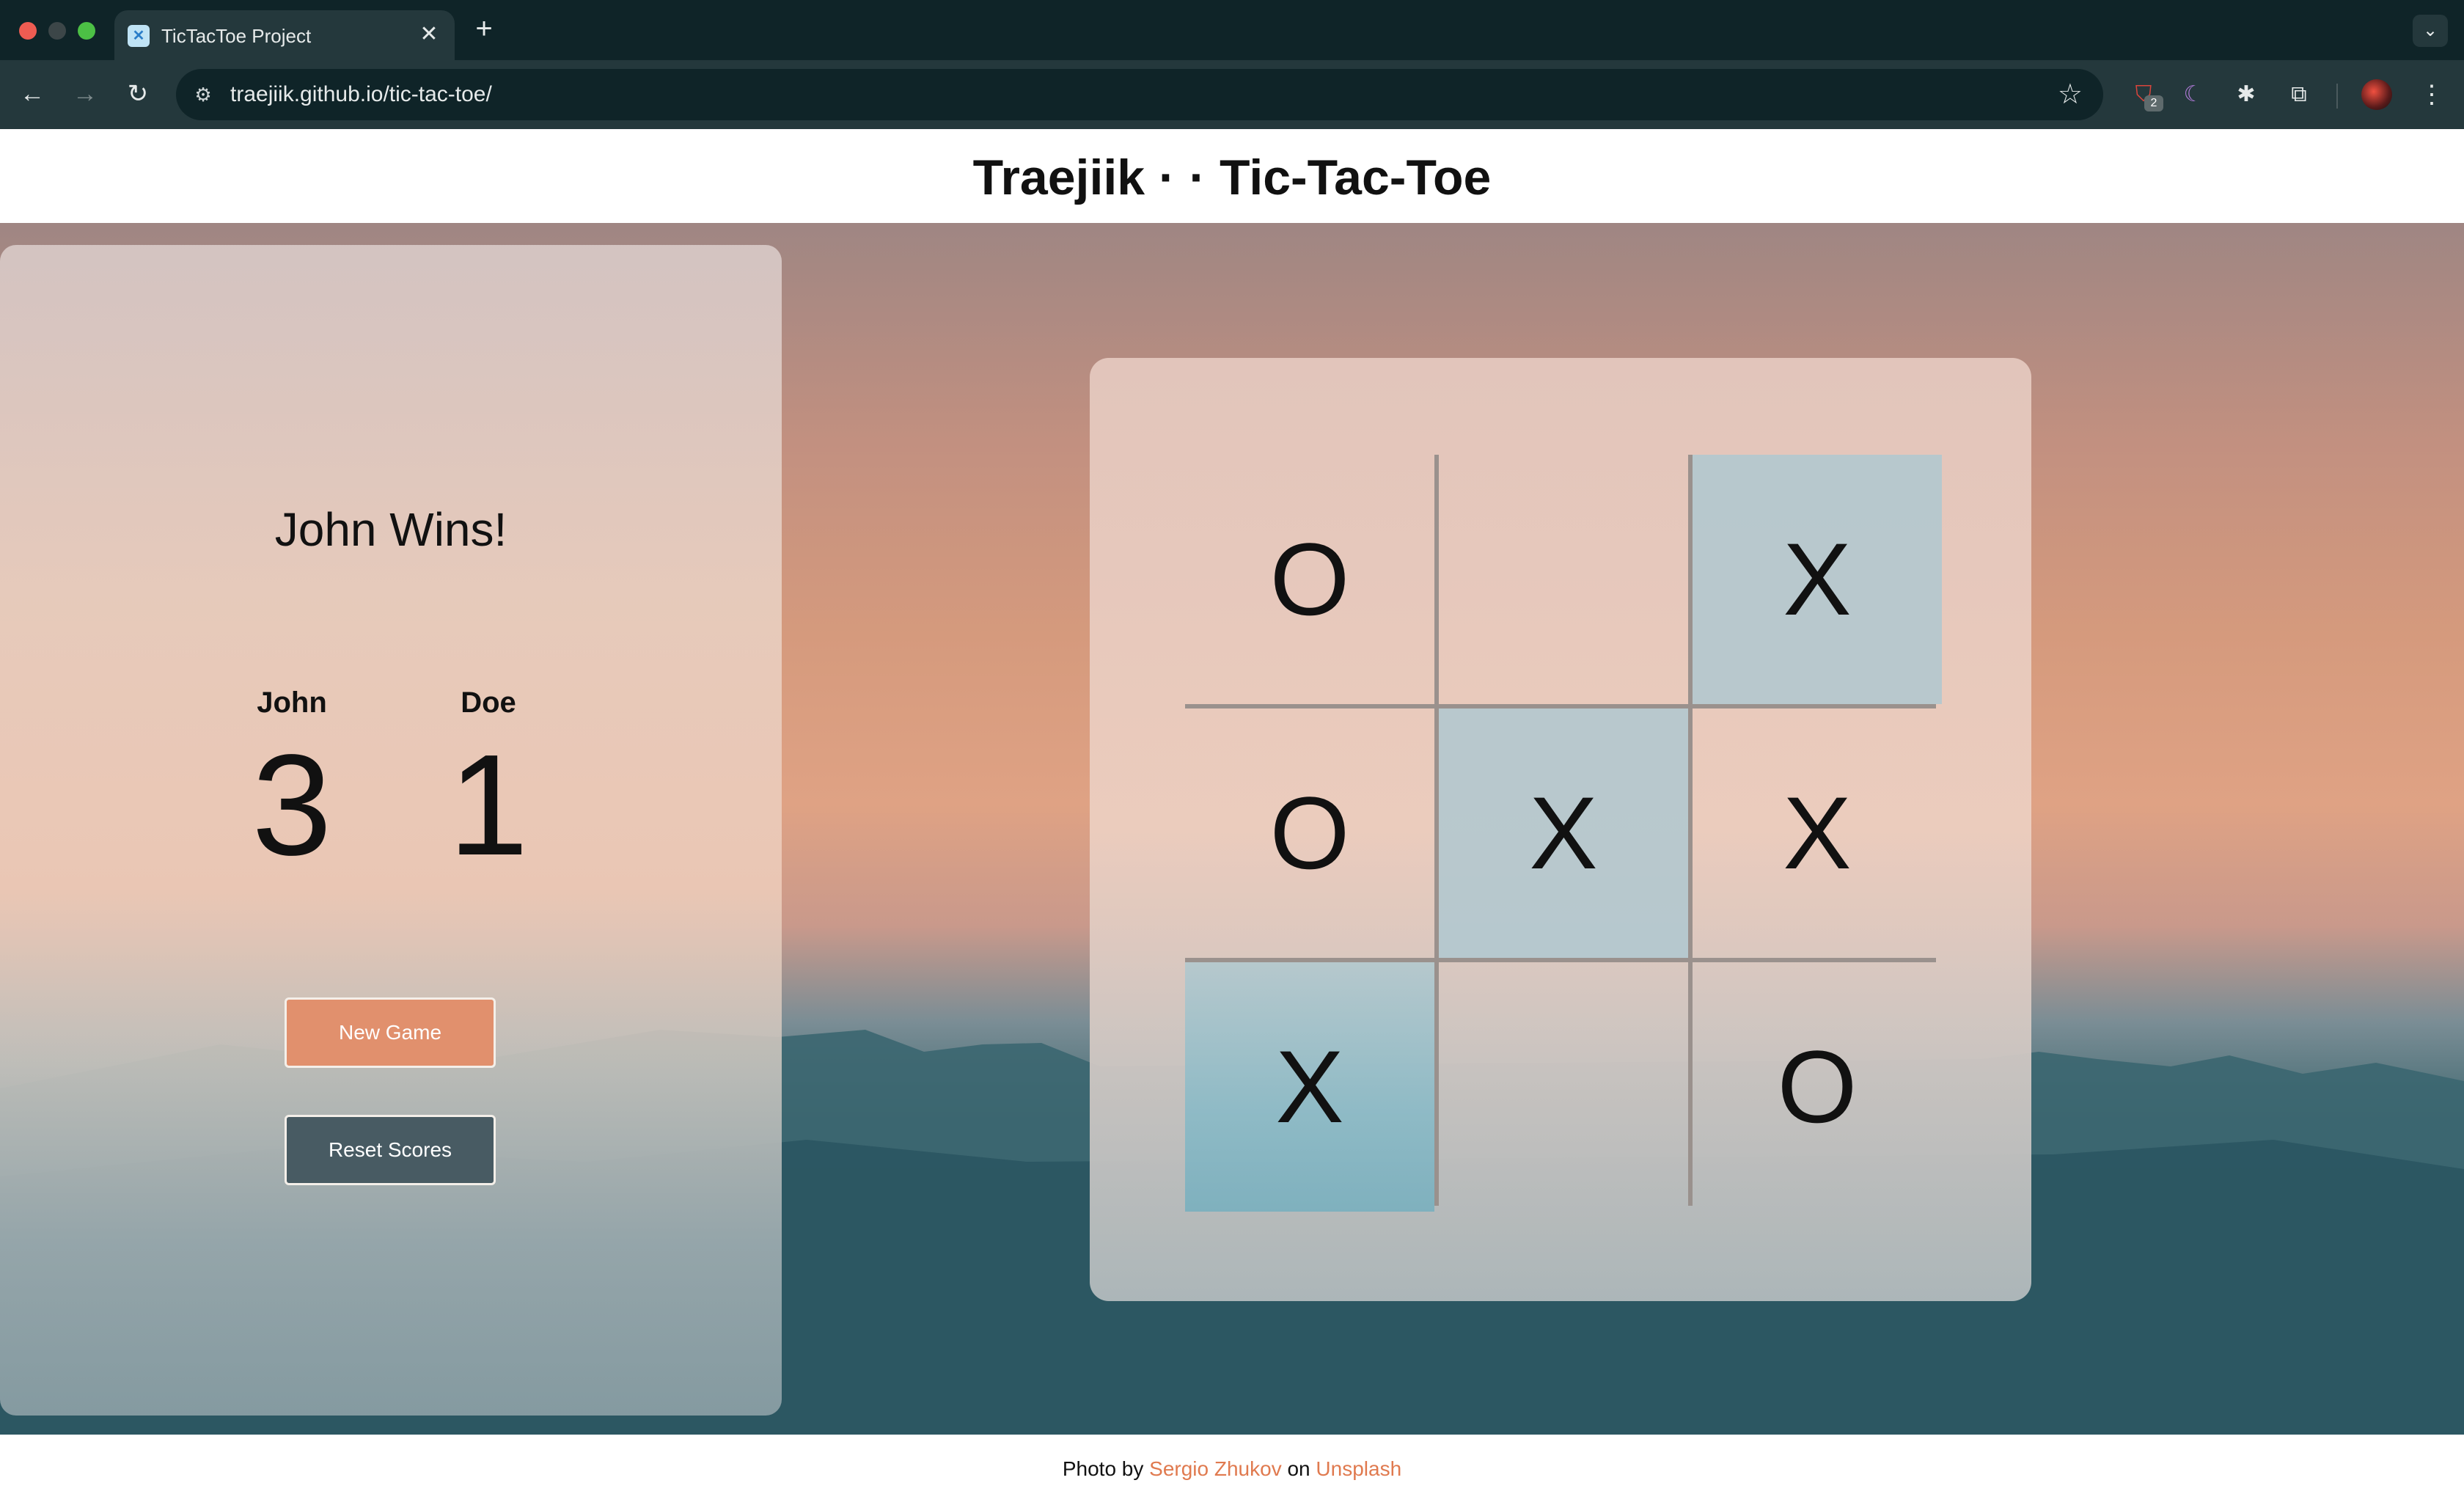 The height and width of the screenshot is (1505, 2464). What do you see at coordinates (1358, 1468) in the screenshot?
I see `unsplash-link: Unsplash` at bounding box center [1358, 1468].